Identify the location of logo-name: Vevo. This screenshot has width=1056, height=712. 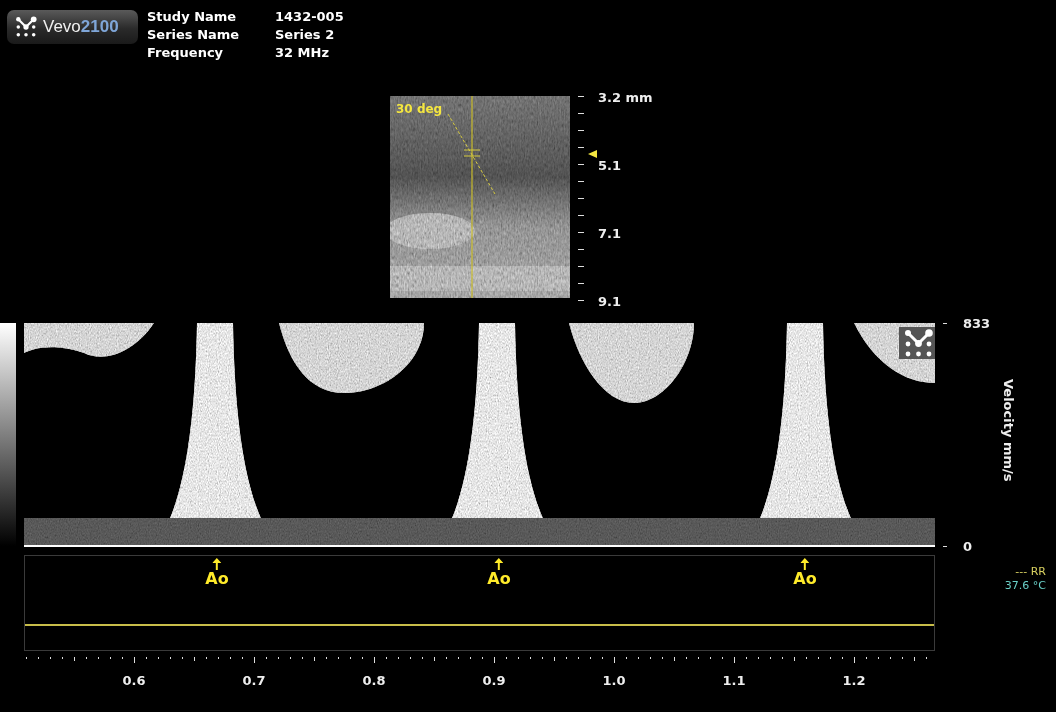
(62, 27).